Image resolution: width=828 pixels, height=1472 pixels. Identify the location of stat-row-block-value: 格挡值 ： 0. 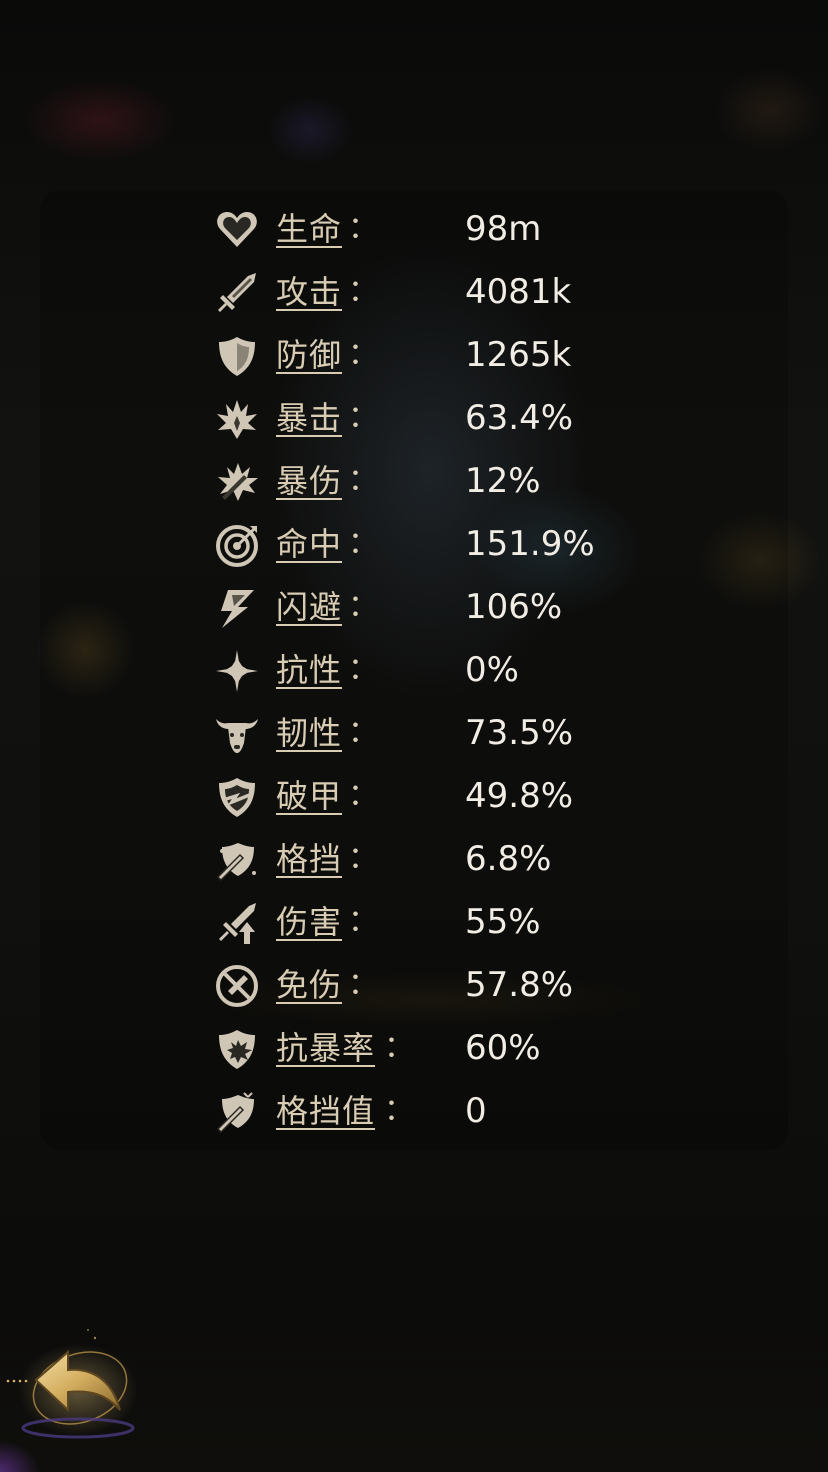
(425, 1112).